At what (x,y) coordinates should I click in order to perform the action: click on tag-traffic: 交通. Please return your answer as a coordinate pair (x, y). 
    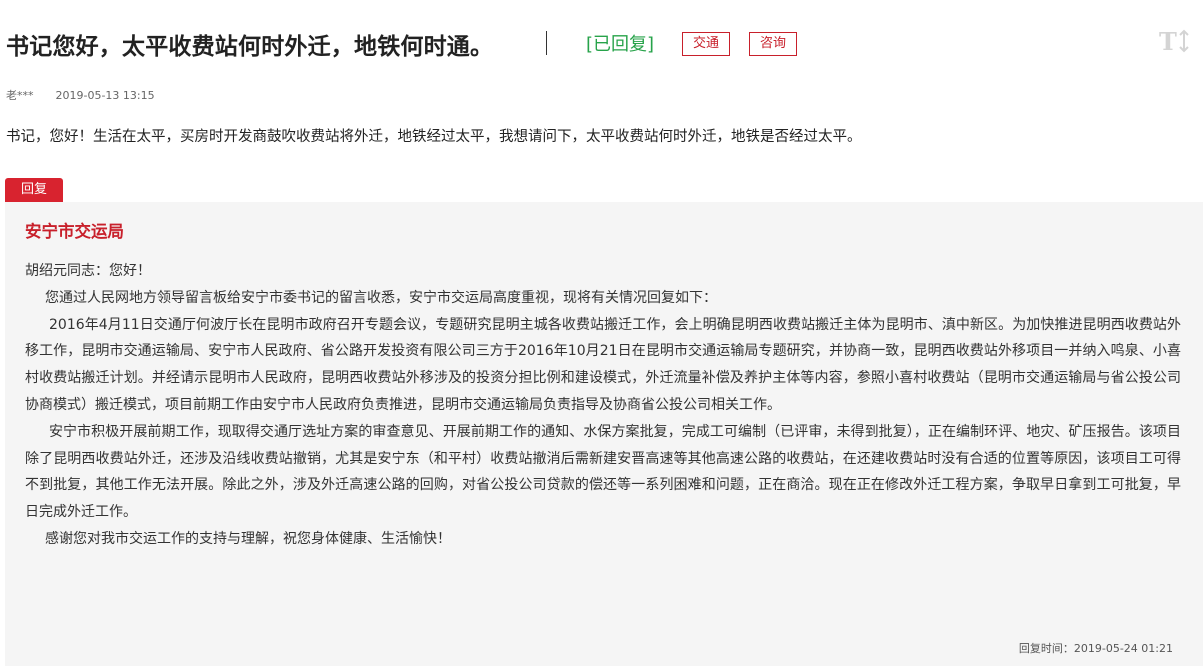
    Looking at the image, I should click on (706, 44).